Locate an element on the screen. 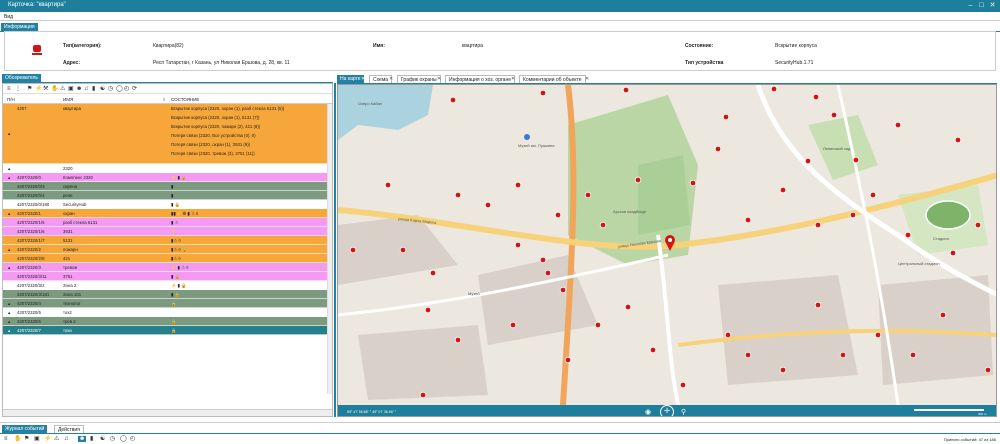 The width and height of the screenshot is (1000, 444). tree-row: 4207/2320/1/6 3931 ⚡ is located at coordinates (167, 231).